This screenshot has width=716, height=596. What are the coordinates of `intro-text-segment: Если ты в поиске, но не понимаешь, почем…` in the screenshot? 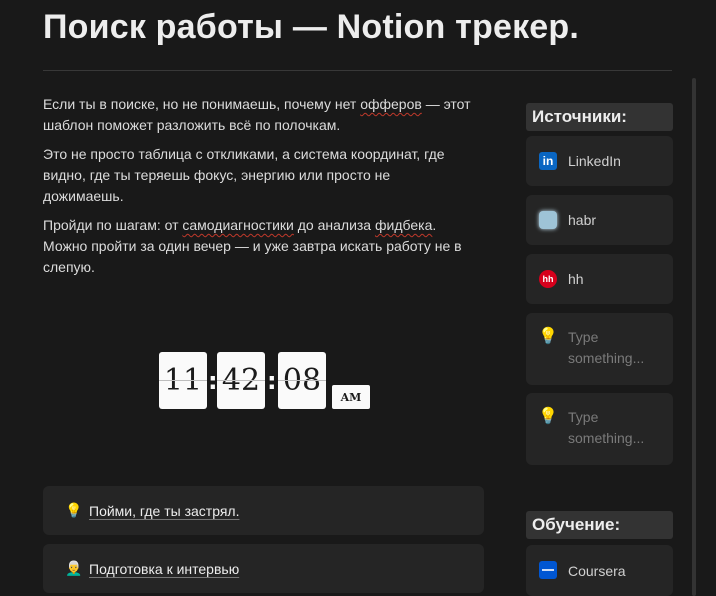 It's located at (202, 104).